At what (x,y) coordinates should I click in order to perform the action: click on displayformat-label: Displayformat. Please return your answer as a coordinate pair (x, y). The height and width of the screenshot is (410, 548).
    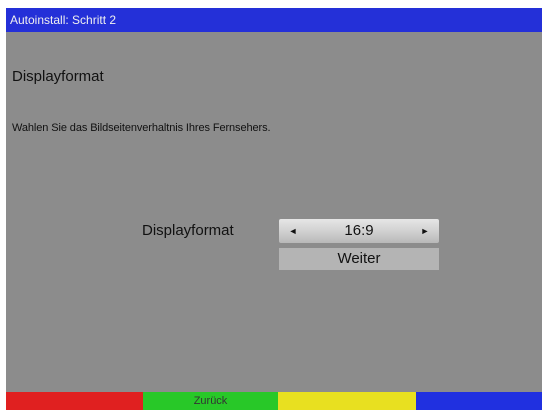
    Looking at the image, I should click on (188, 230).